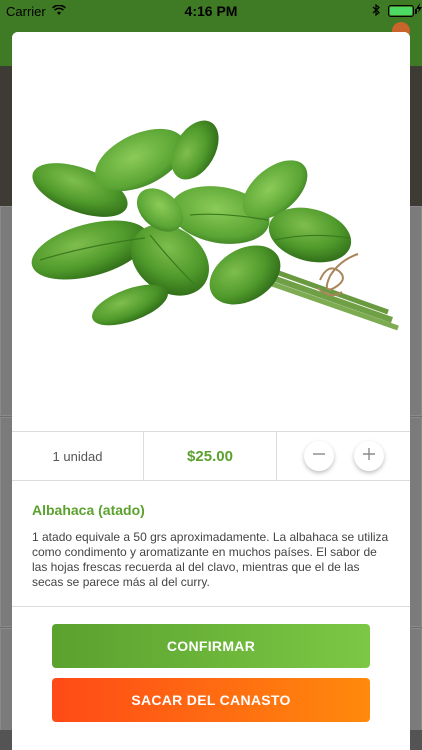 The image size is (422, 750). I want to click on divider, so click(211, 606).